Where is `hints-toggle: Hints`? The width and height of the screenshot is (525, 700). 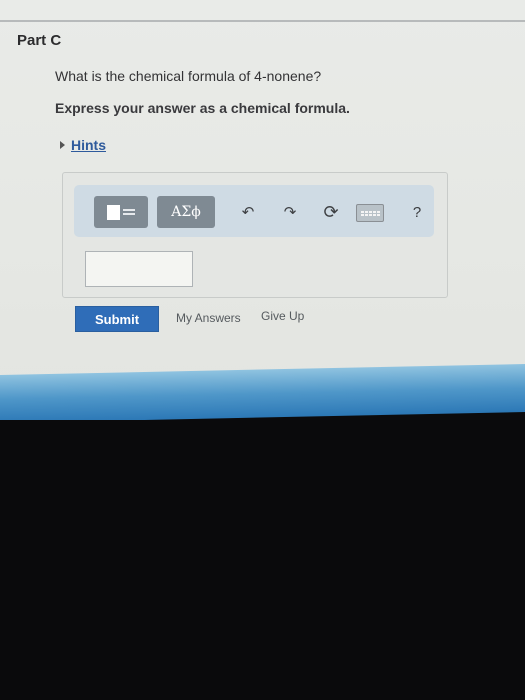
hints-toggle: Hints is located at coordinates (83, 145).